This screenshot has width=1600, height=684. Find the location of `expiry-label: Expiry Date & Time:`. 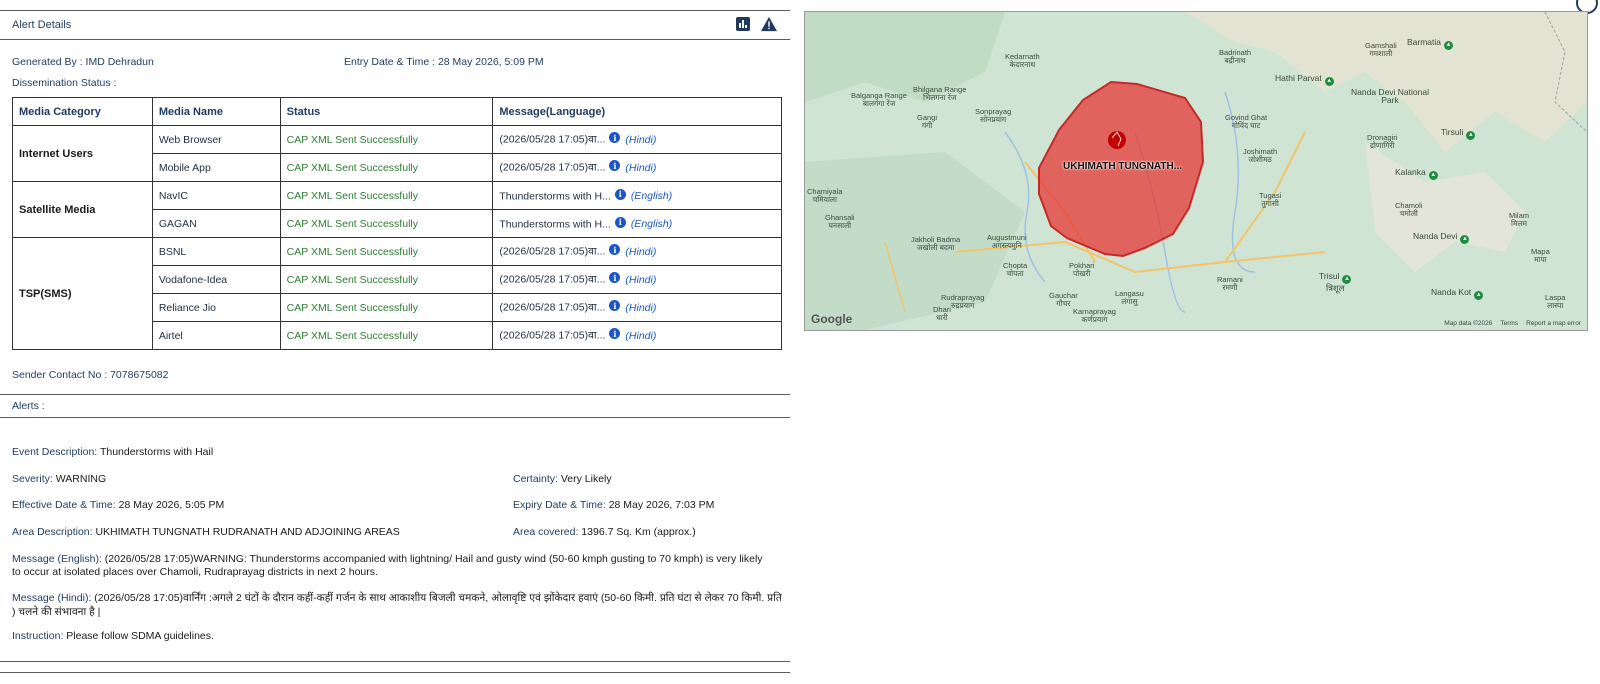

expiry-label: Expiry Date & Time: is located at coordinates (559, 505).